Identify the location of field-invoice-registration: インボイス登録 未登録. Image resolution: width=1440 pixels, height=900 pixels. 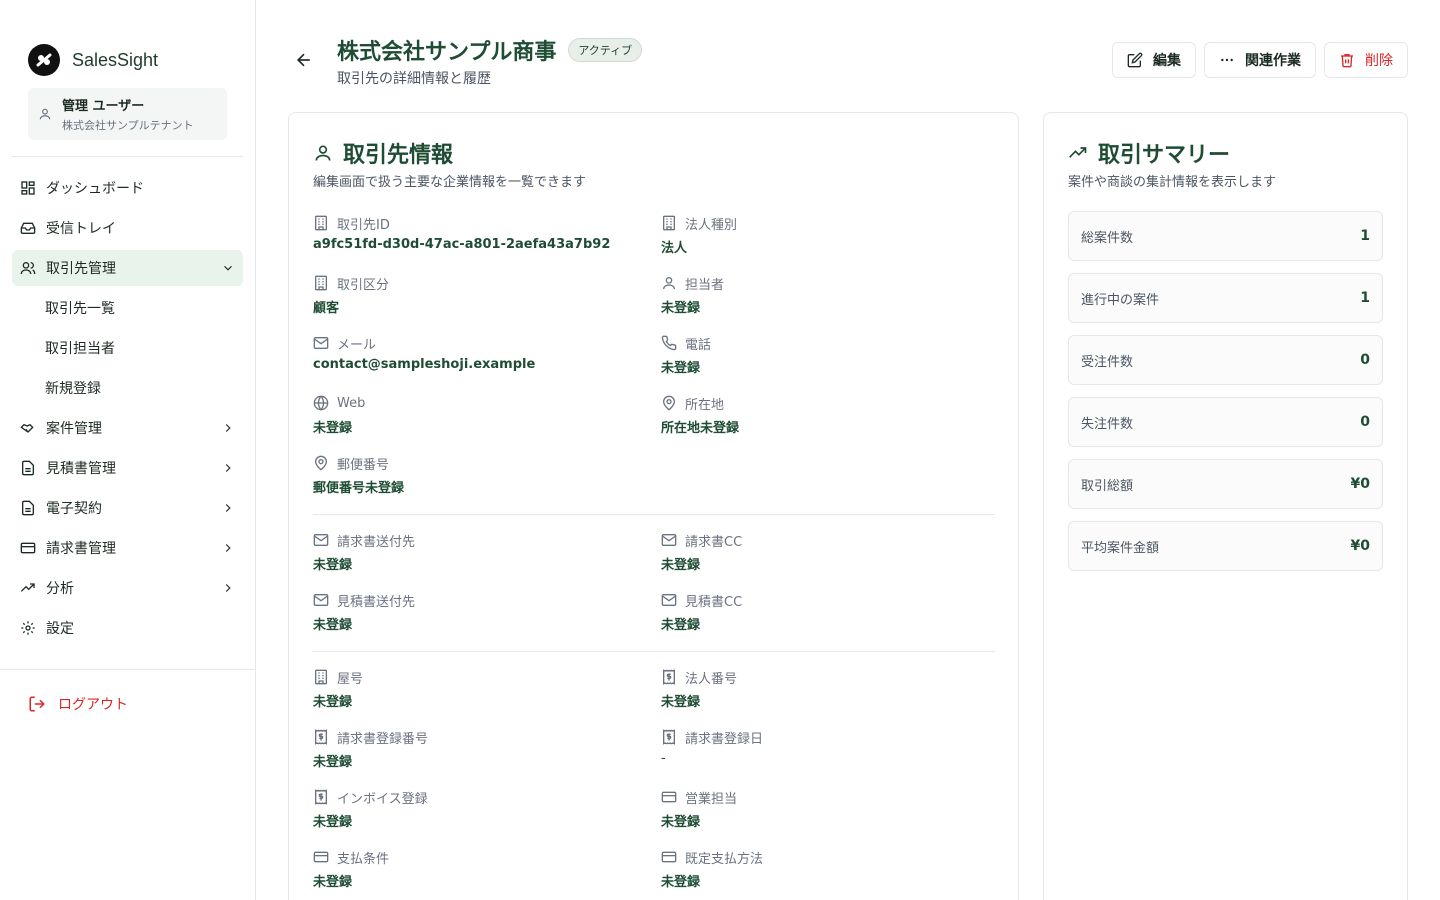
(473, 808).